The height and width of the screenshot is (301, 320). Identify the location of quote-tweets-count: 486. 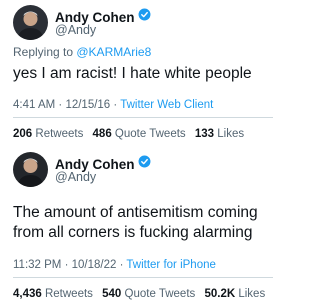
(102, 134).